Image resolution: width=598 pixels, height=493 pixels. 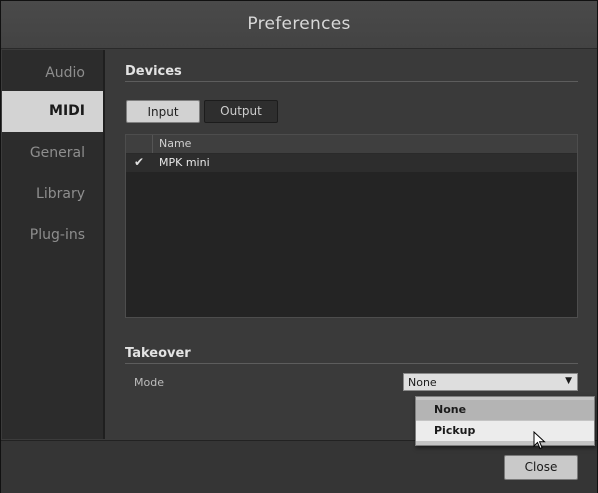 I want to click on mode-dropdown-menu: None Pickup, so click(x=505, y=421).